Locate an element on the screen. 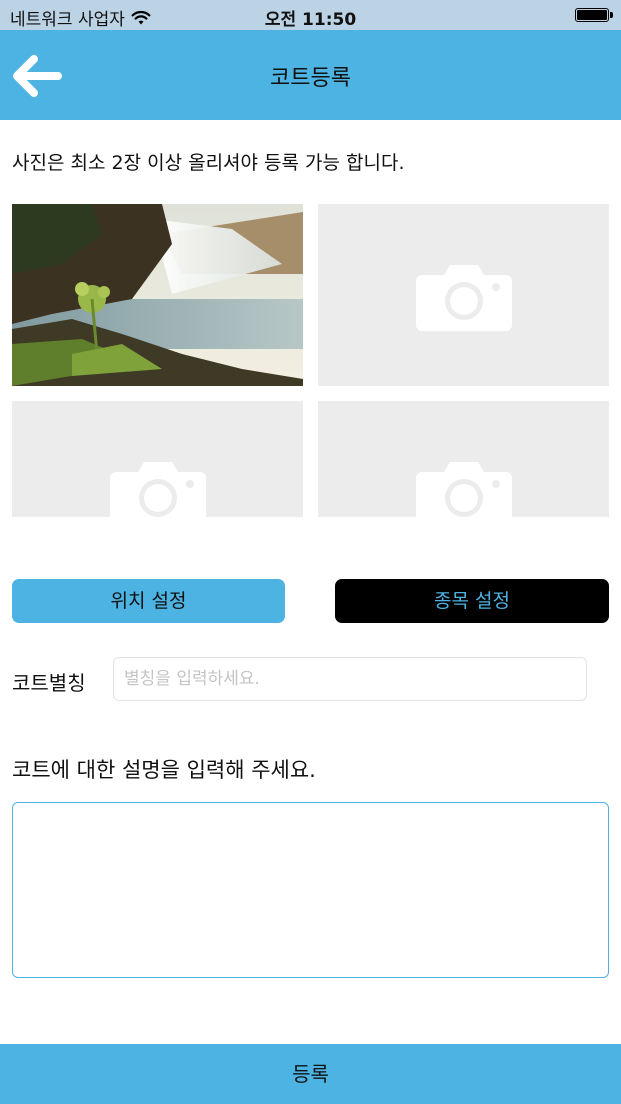  app-header: 코트등록 is located at coordinates (310, 75).